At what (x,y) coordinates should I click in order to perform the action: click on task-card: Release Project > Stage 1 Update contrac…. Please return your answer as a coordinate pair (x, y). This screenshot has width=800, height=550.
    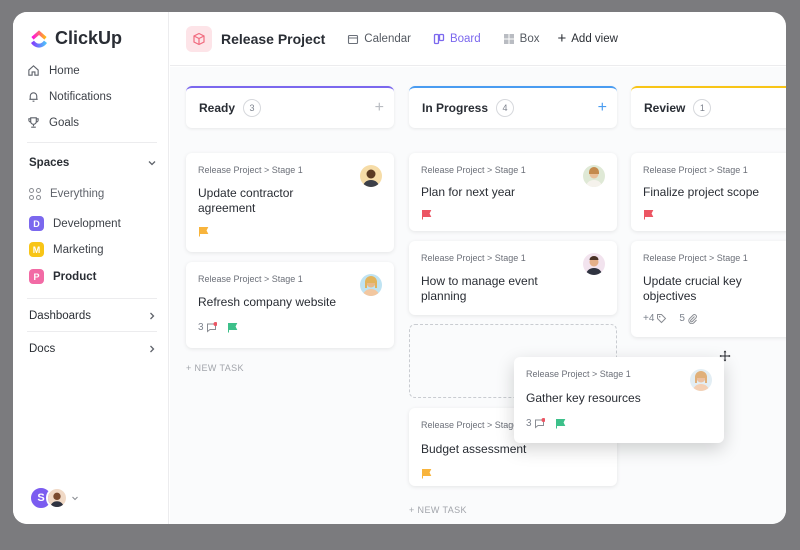
    Looking at the image, I should click on (290, 202).